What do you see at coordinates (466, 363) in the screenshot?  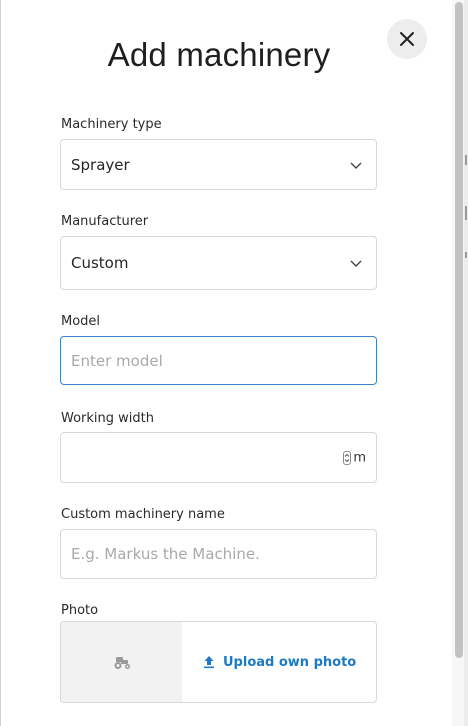 I see `background-page-edge` at bounding box center [466, 363].